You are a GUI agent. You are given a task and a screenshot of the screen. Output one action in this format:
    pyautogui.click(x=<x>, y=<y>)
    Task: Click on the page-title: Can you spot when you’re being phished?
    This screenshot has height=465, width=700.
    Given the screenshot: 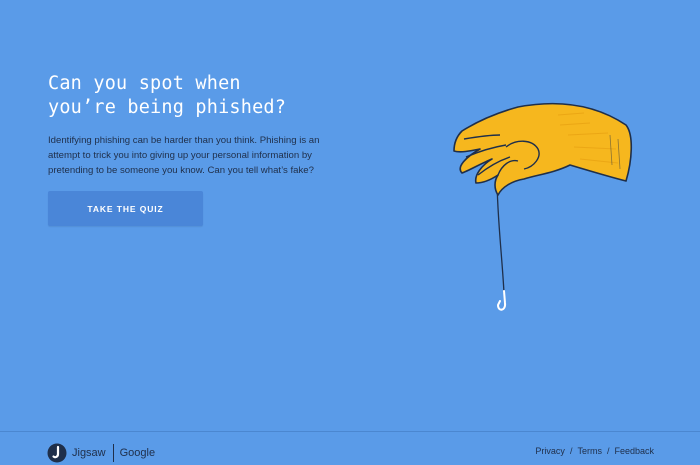 What is the action you would take?
    pyautogui.click(x=193, y=96)
    